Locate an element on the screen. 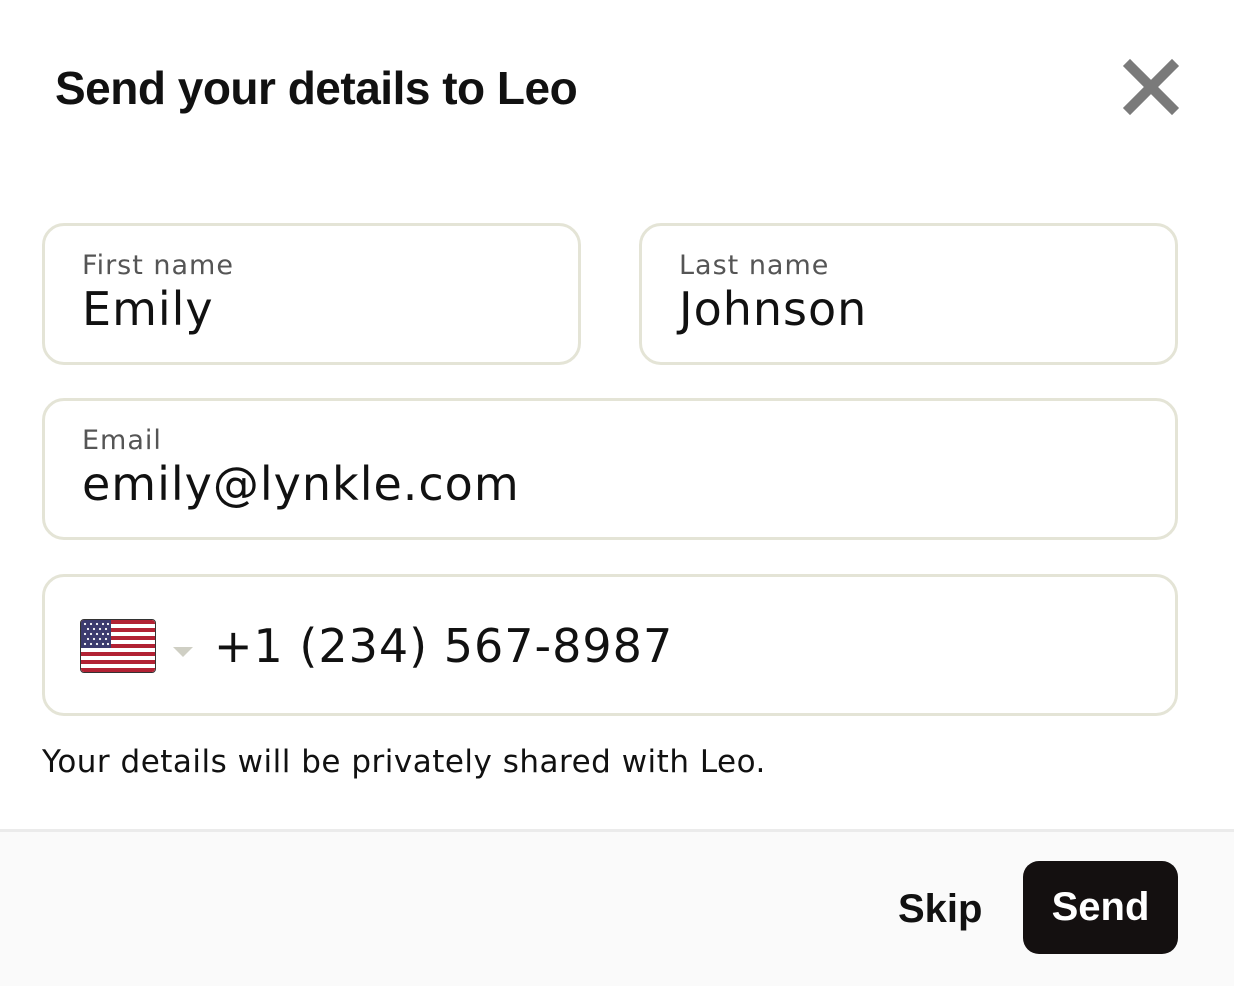  last-name-label: Last name is located at coordinates (754, 265).